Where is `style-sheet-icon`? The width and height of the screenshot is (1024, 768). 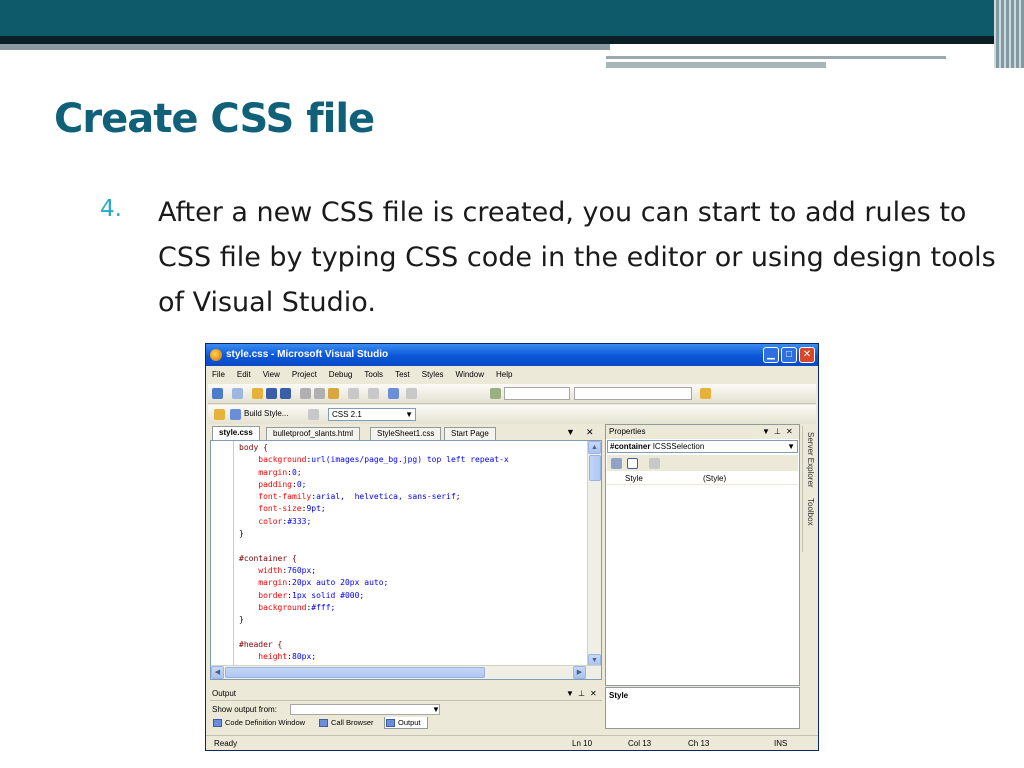
style-sheet-icon is located at coordinates (313, 414).